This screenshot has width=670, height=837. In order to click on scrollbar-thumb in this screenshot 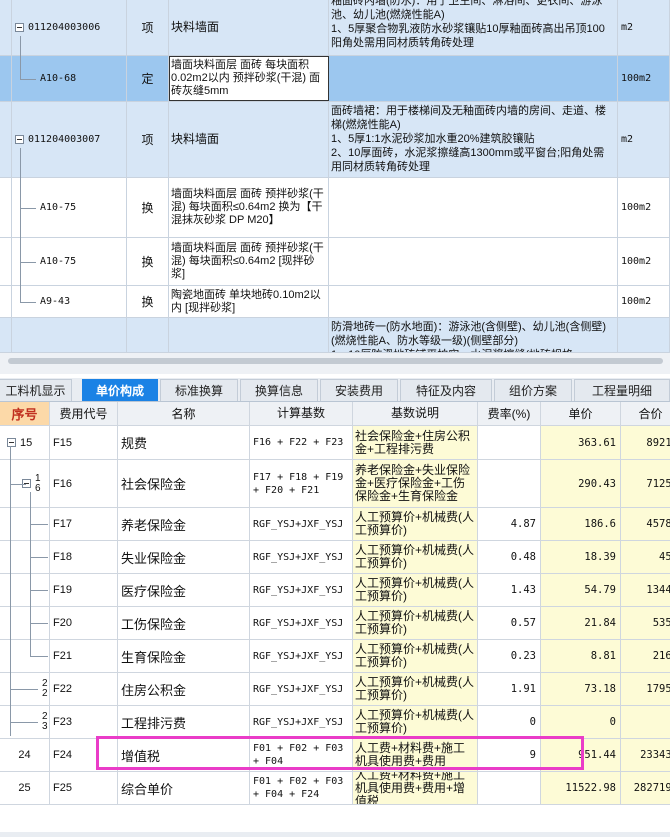, I will do `click(335, 361)`.